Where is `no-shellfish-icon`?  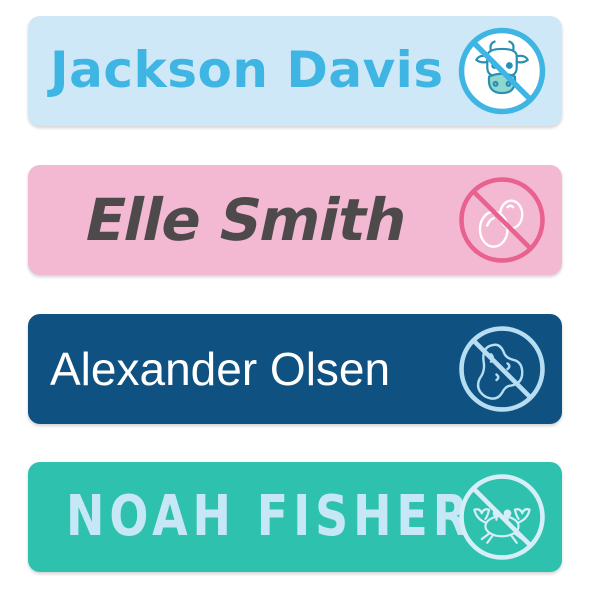
no-shellfish-icon is located at coordinates (502, 517).